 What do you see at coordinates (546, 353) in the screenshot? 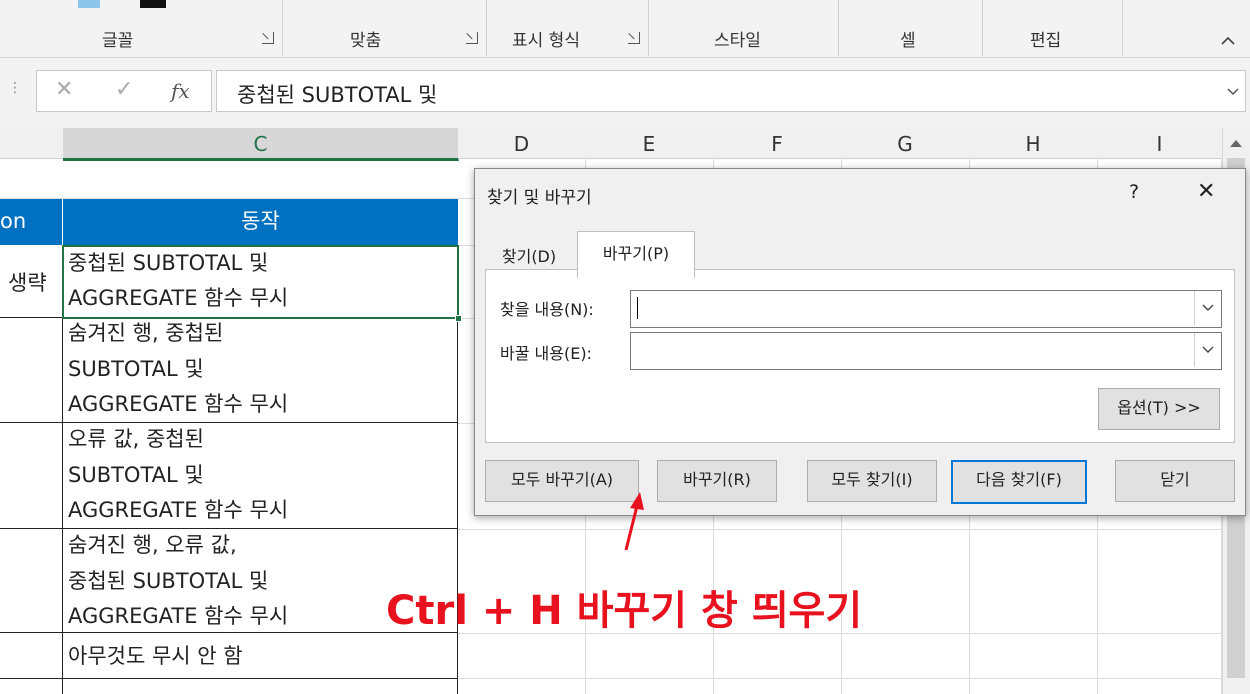
I see `replace-label: 바꿀 내용(E):` at bounding box center [546, 353].